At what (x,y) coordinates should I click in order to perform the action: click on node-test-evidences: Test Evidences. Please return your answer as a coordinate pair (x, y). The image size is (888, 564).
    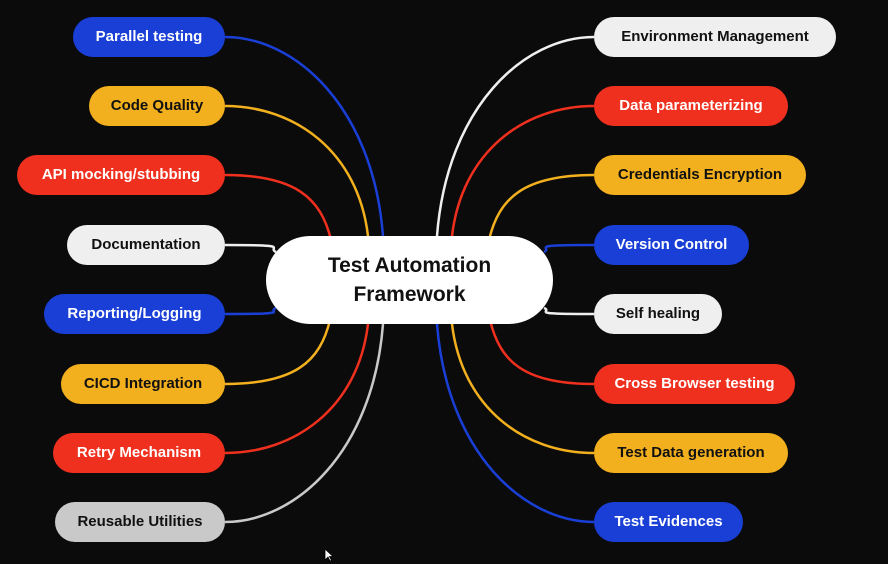
    Looking at the image, I should click on (668, 522).